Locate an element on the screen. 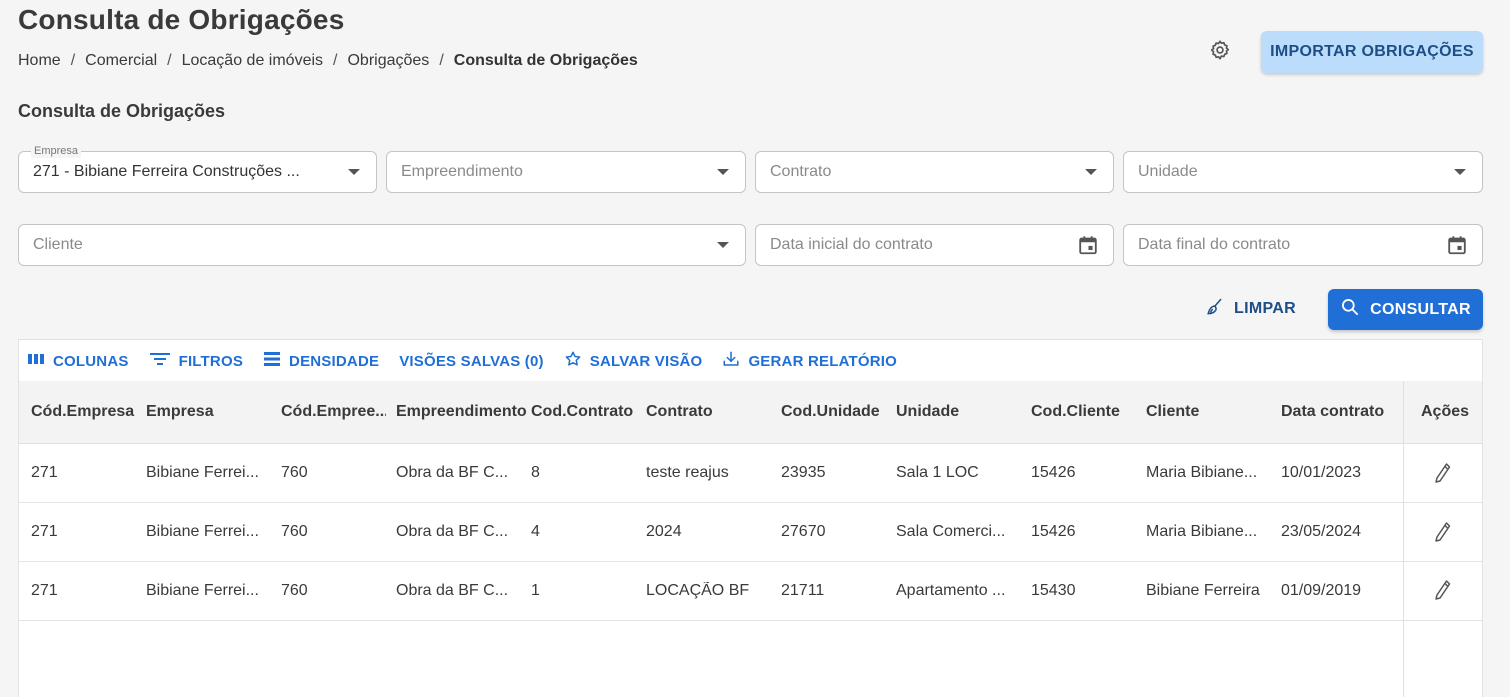  column-header-contrato: Contrato is located at coordinates (708, 412).